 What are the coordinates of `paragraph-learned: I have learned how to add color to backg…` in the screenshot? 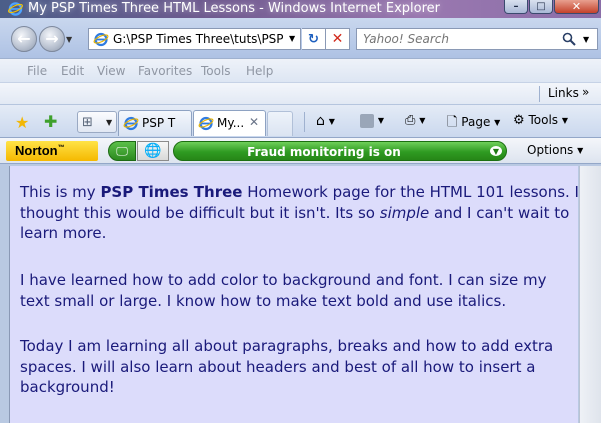 It's located at (283, 290).